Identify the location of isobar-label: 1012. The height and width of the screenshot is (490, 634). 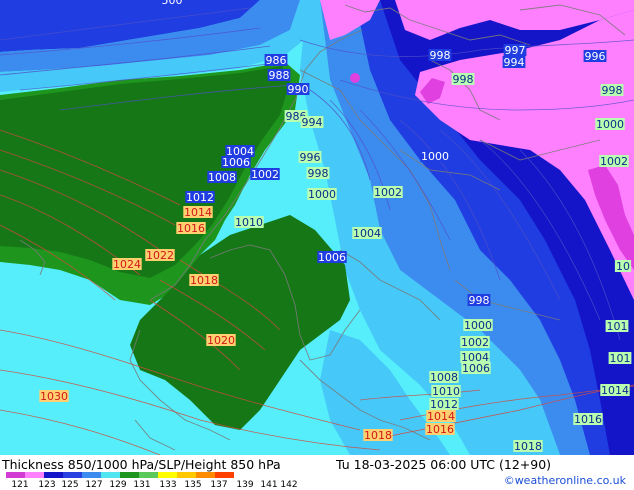
(200, 197).